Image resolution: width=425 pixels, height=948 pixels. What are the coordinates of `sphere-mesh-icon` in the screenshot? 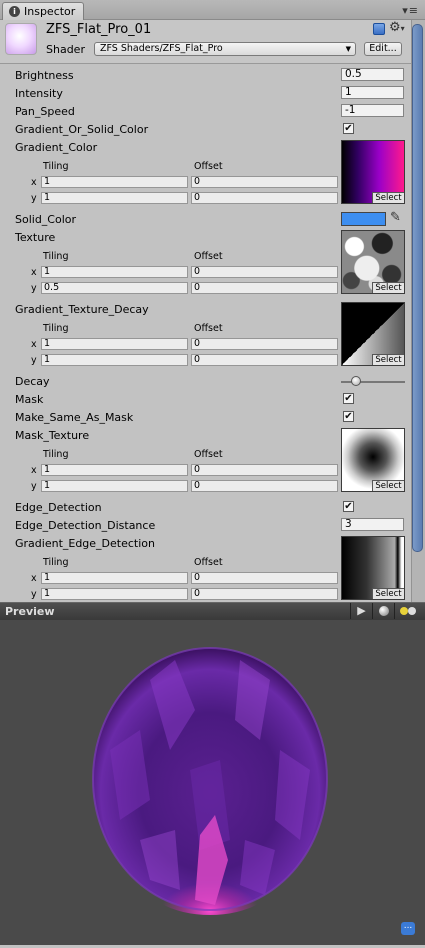 It's located at (383, 611).